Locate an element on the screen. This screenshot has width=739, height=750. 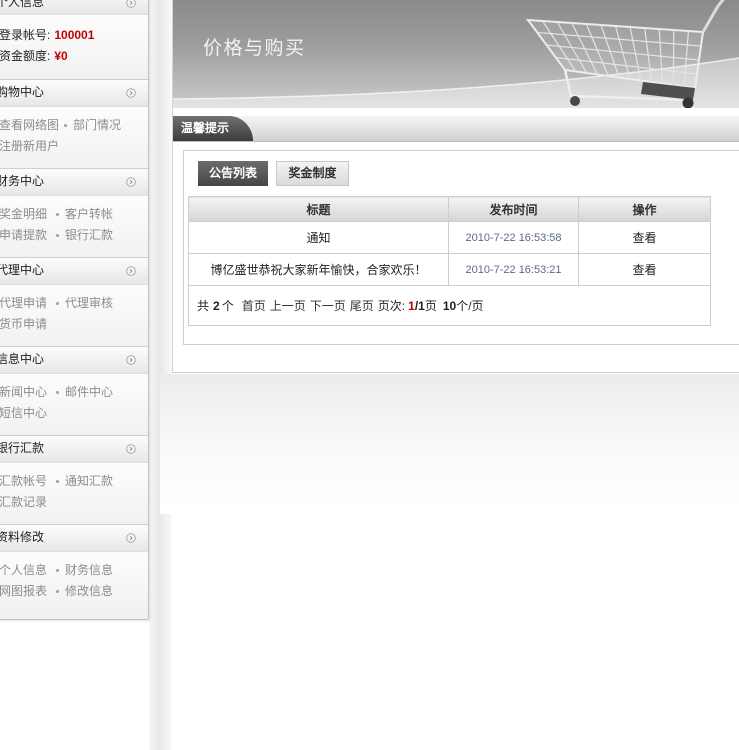
account-row: 登录帐号: 100001 is located at coordinates (74, 35).